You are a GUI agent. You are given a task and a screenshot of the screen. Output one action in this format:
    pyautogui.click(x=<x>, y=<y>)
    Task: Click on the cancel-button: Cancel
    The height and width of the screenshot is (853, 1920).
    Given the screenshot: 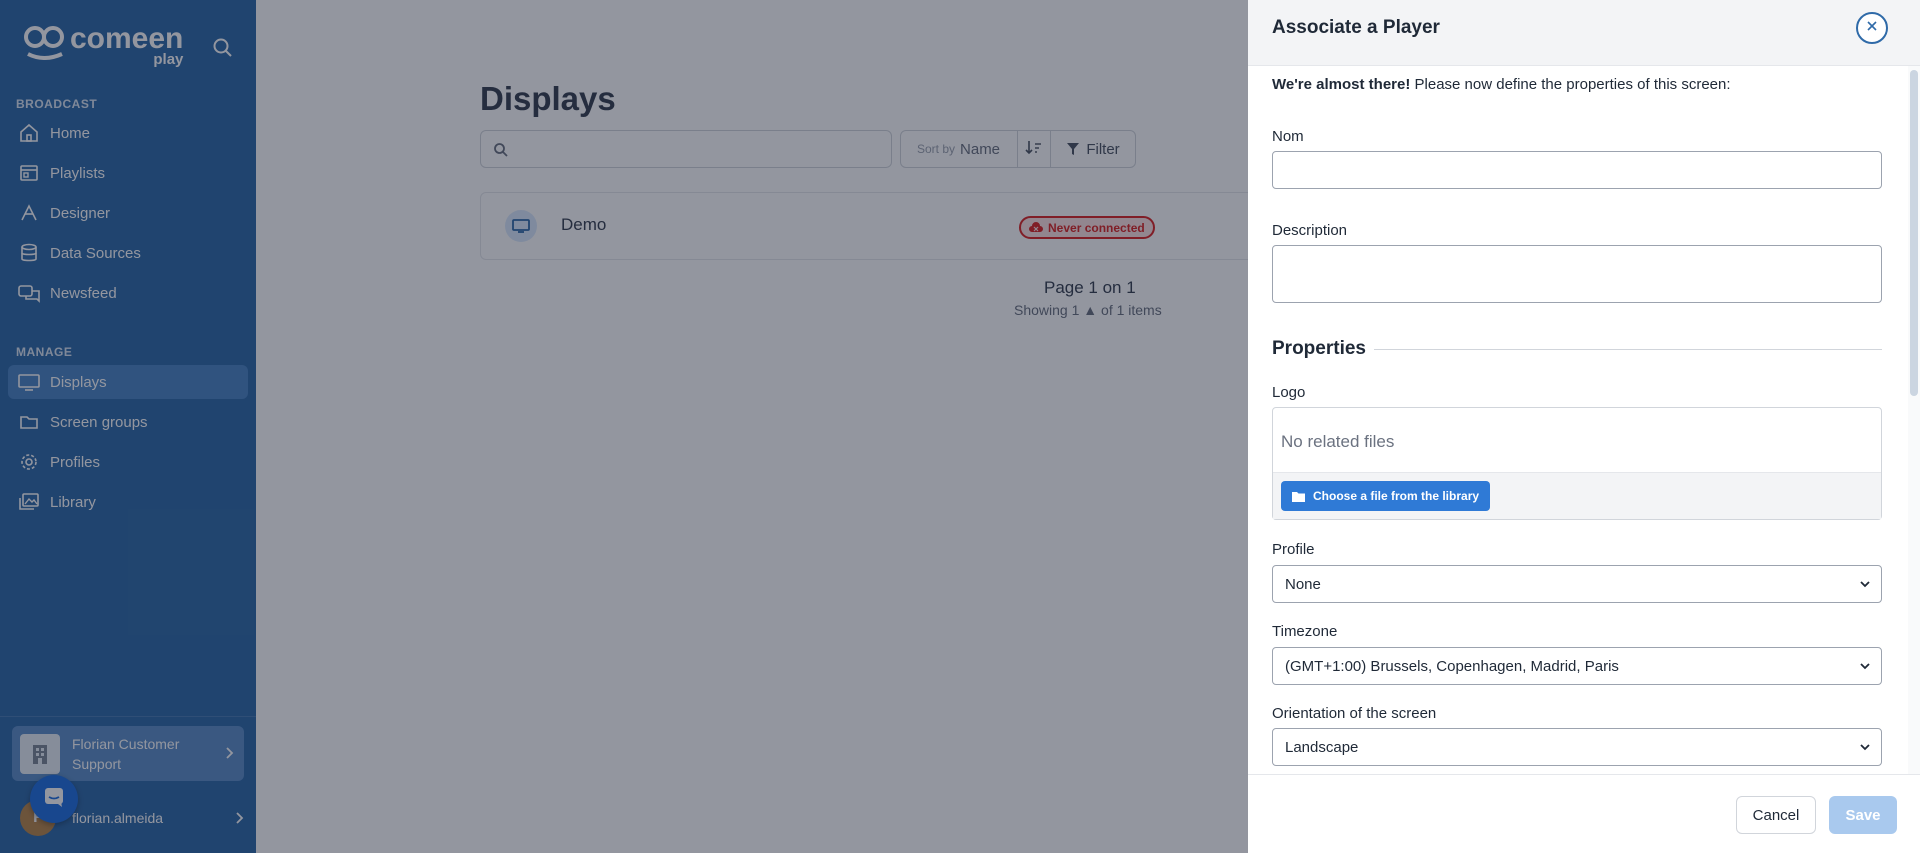 What is the action you would take?
    pyautogui.click(x=1776, y=815)
    